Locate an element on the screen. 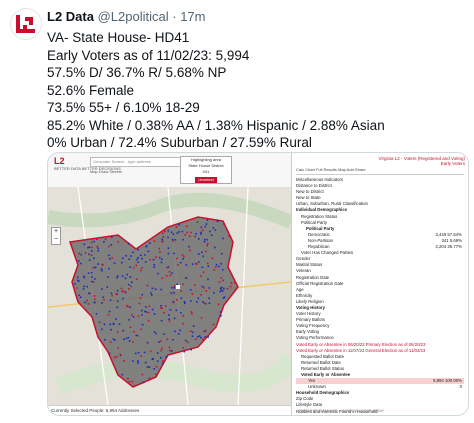 This screenshot has height=423, width=474. author-name: L2 Data is located at coordinates (70, 16).